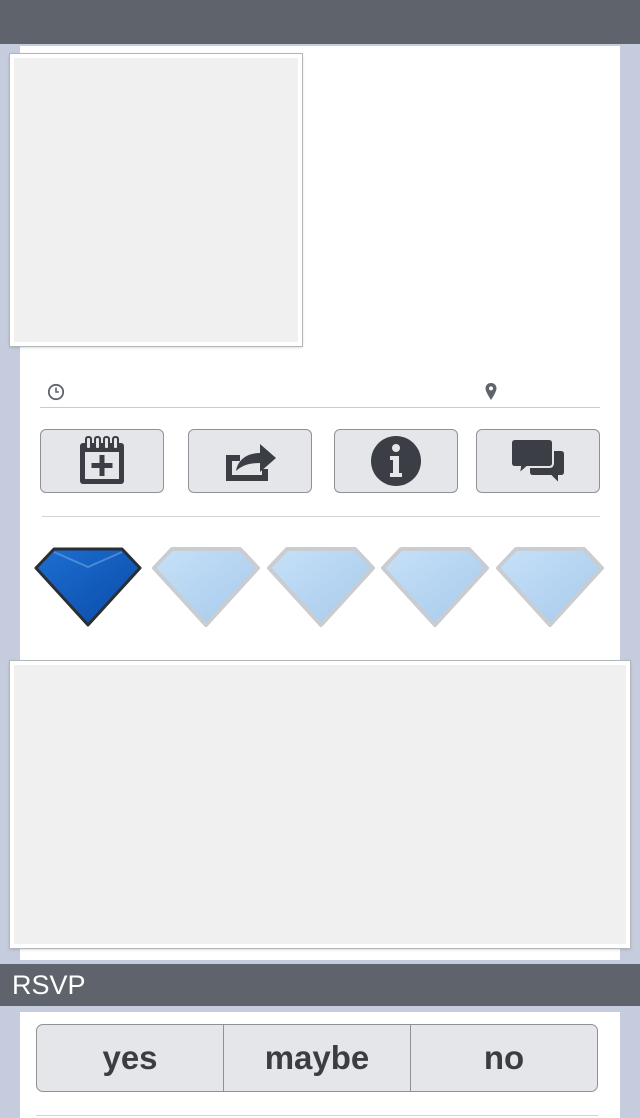  I want to click on share-icon, so click(251, 462).